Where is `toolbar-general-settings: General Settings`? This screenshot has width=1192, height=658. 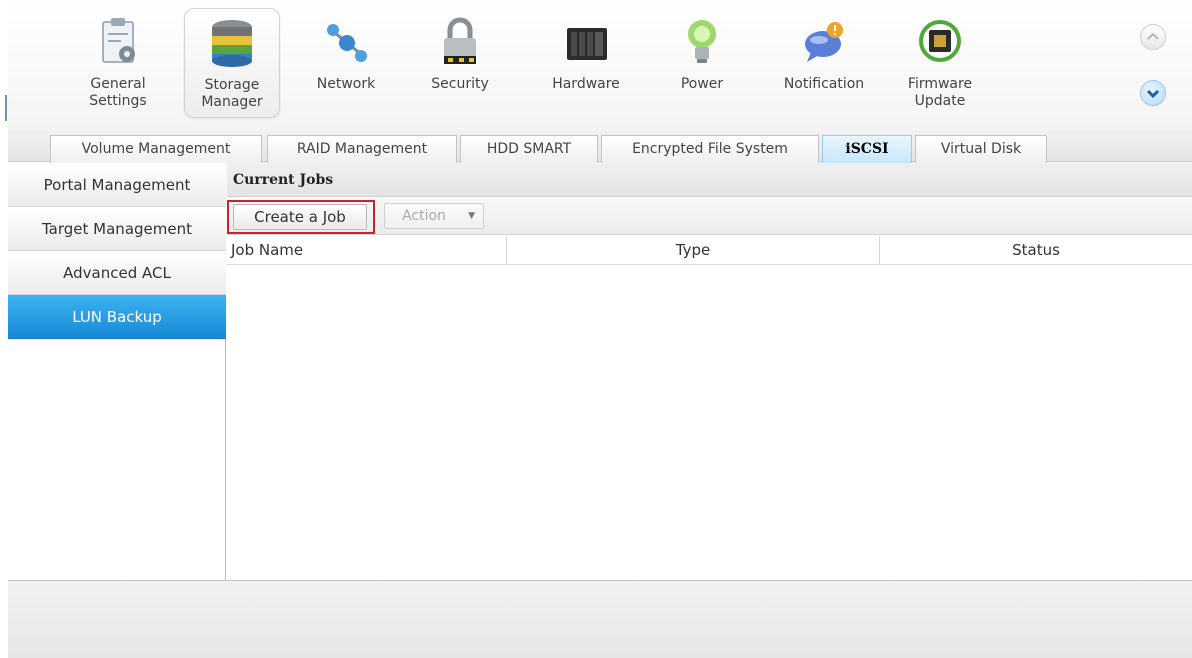 toolbar-general-settings: General Settings is located at coordinates (118, 63).